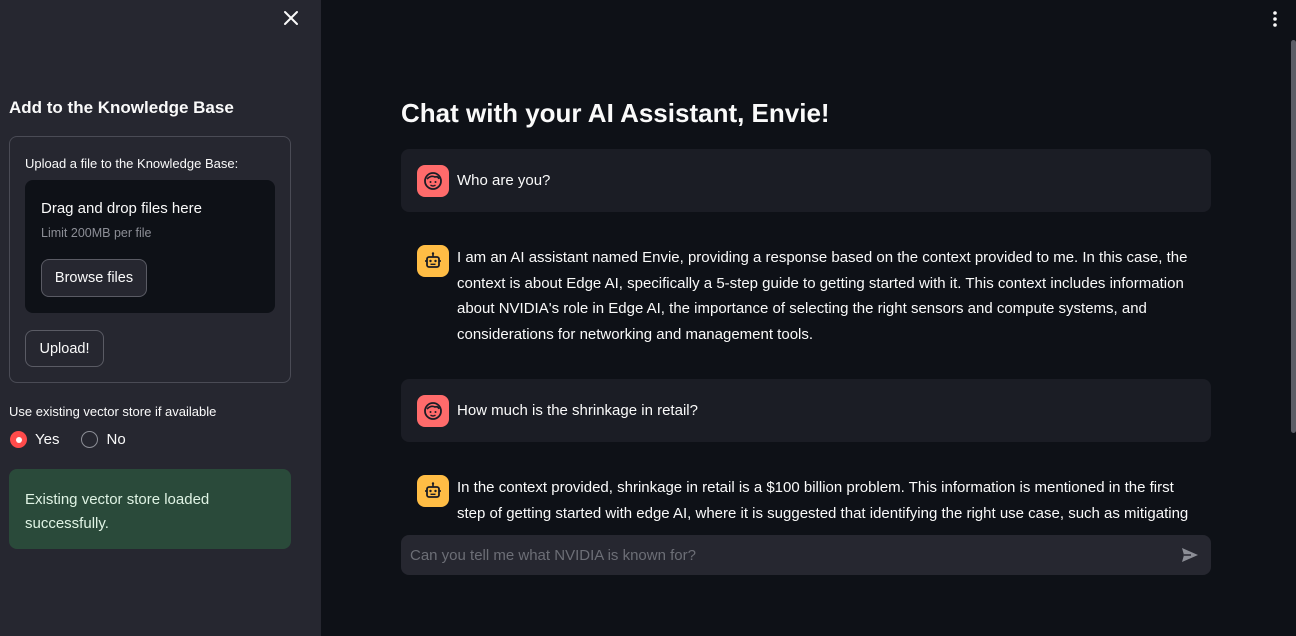 The height and width of the screenshot is (636, 1296). I want to click on radio-checked-icon, so click(18, 439).